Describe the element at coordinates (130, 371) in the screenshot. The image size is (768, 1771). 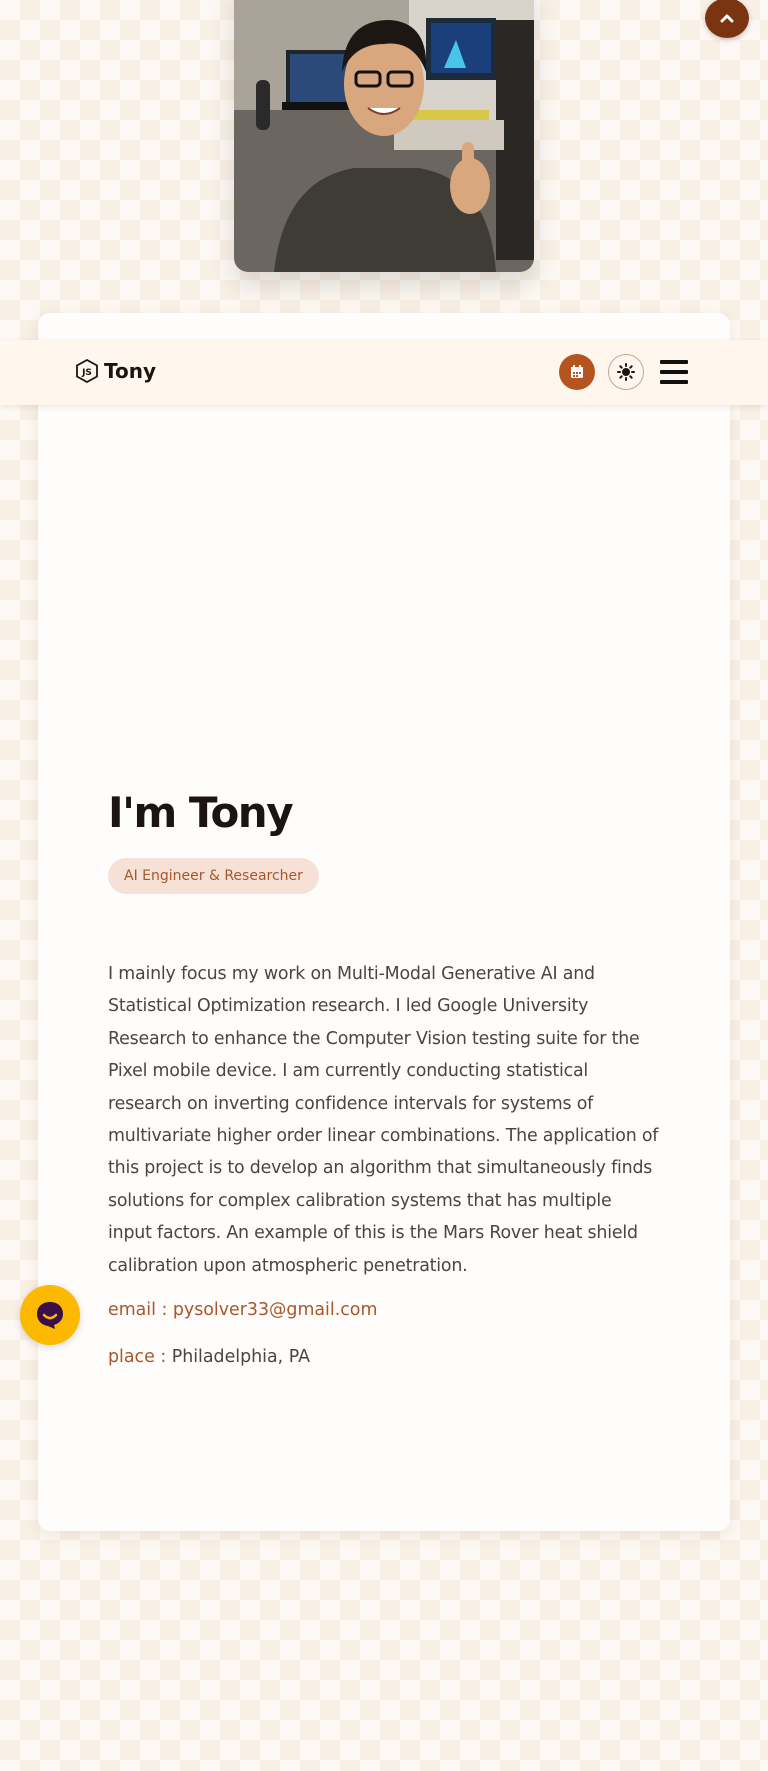
I see `brand-name: Tony` at that location.